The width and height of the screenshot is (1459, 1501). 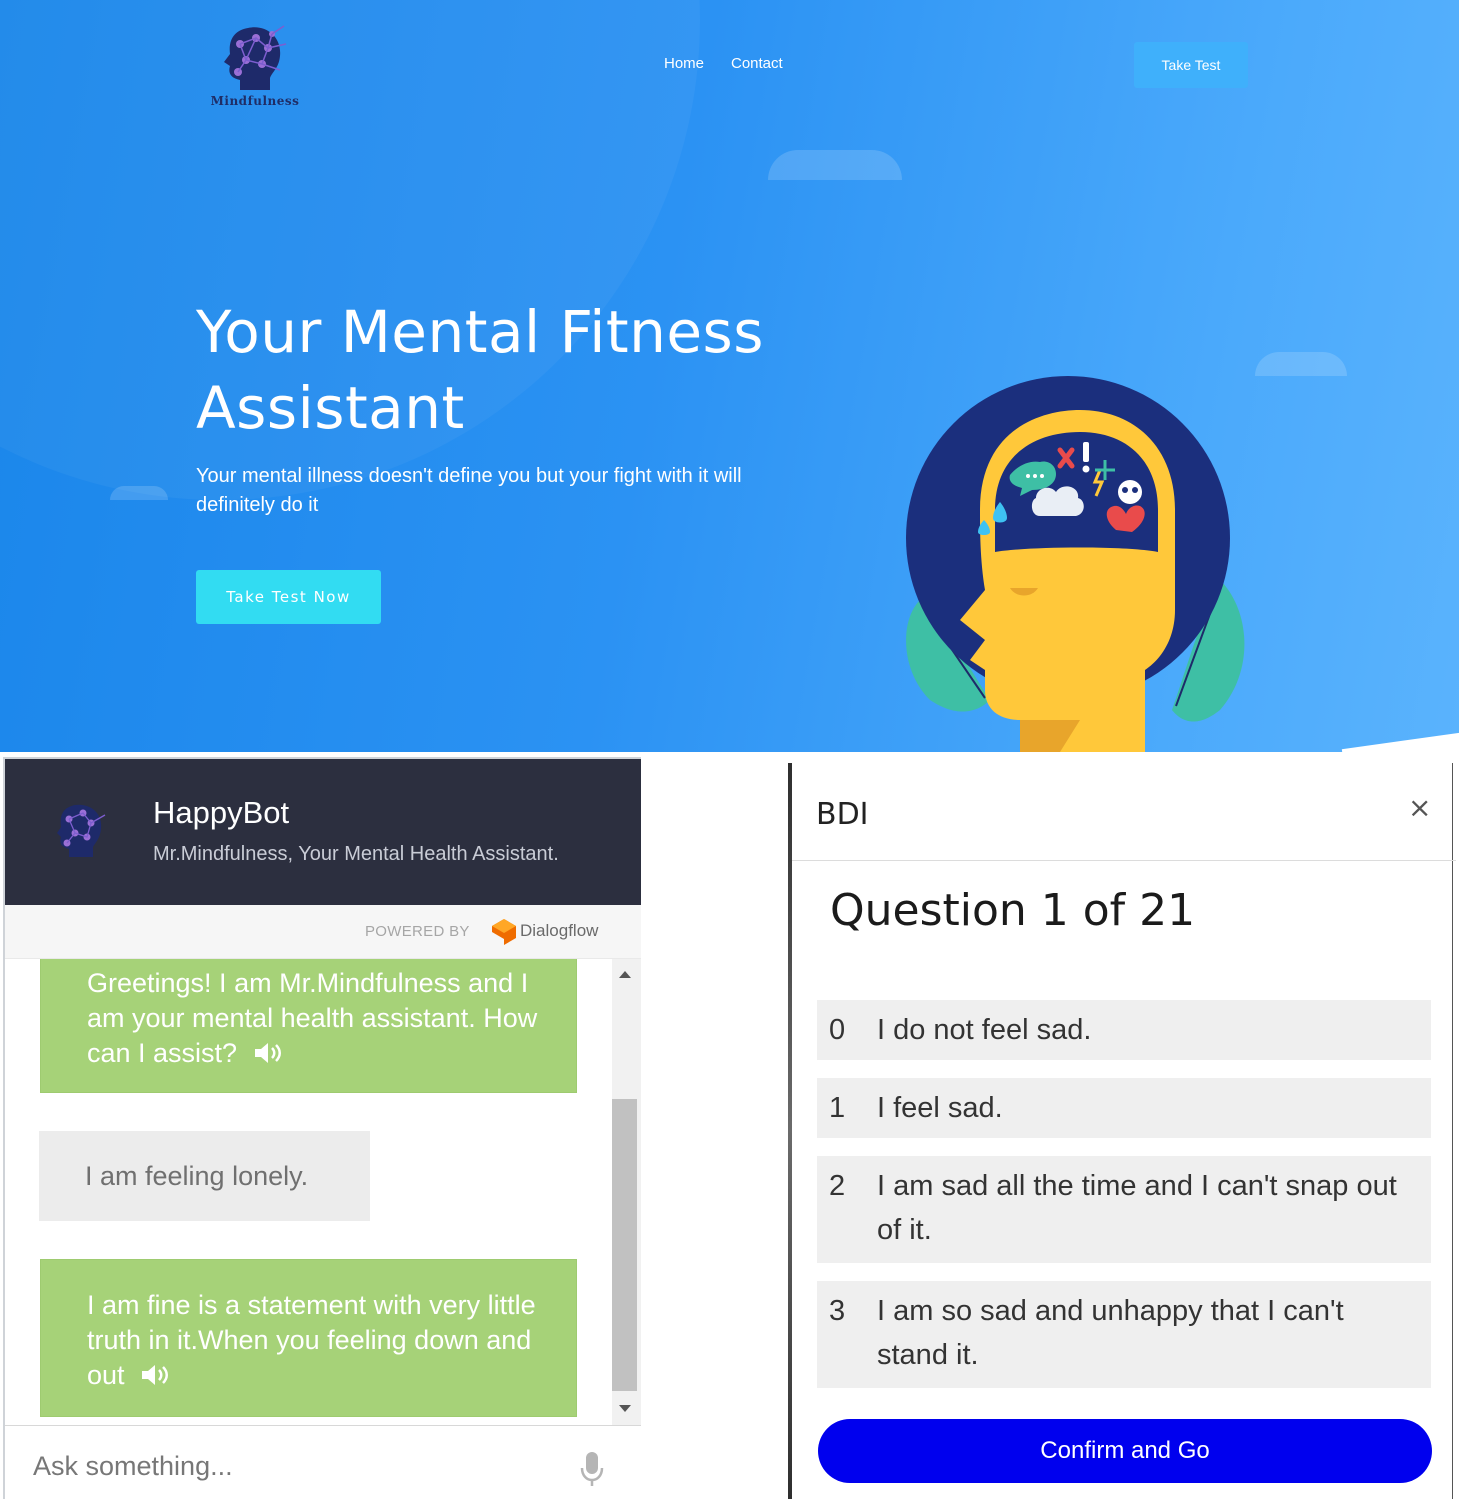 What do you see at coordinates (684, 63) in the screenshot?
I see `nav-home-link: Home` at bounding box center [684, 63].